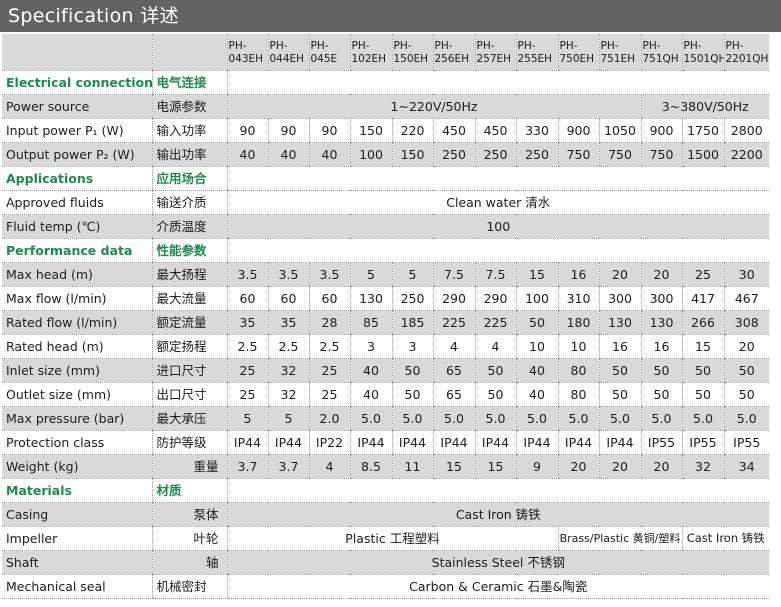  What do you see at coordinates (702, 52) in the screenshot?
I see `model-name-cell: PH-1501QH` at bounding box center [702, 52].